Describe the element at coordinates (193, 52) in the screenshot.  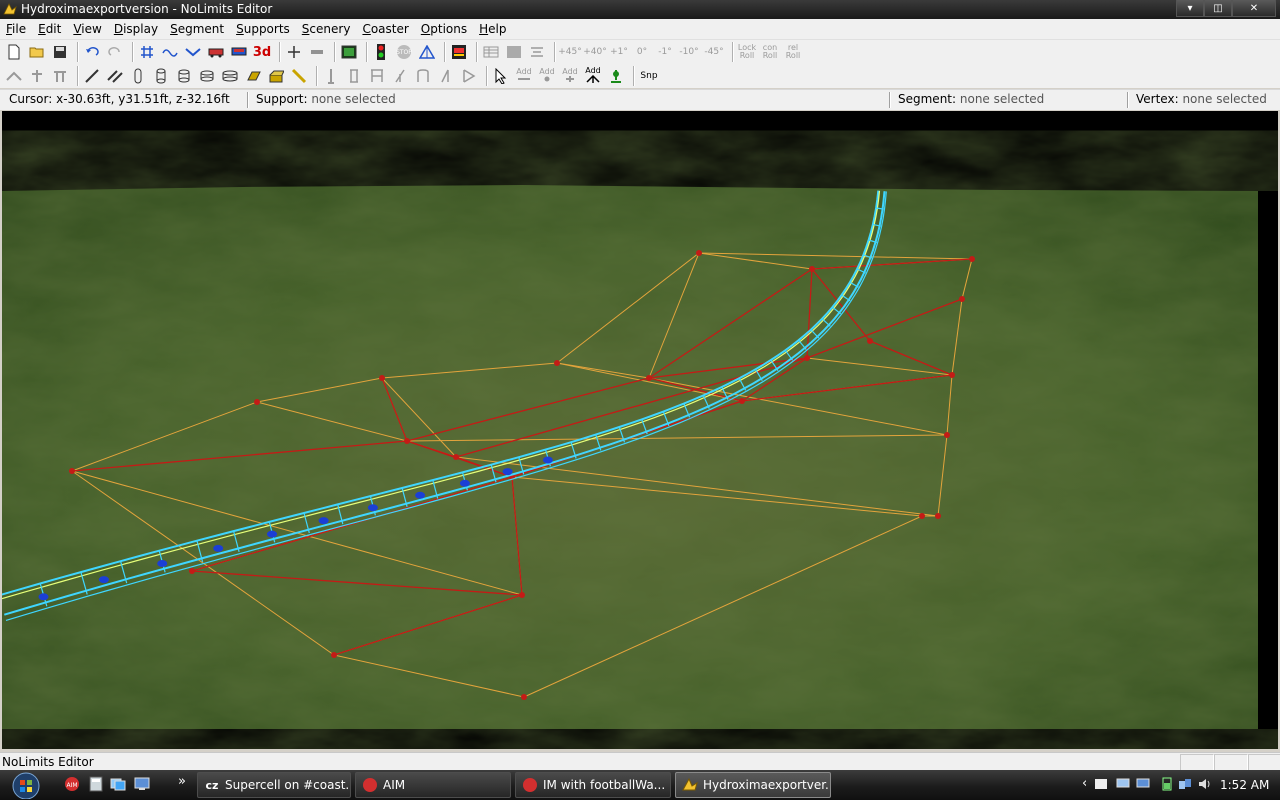
I see `valley-track-button` at that location.